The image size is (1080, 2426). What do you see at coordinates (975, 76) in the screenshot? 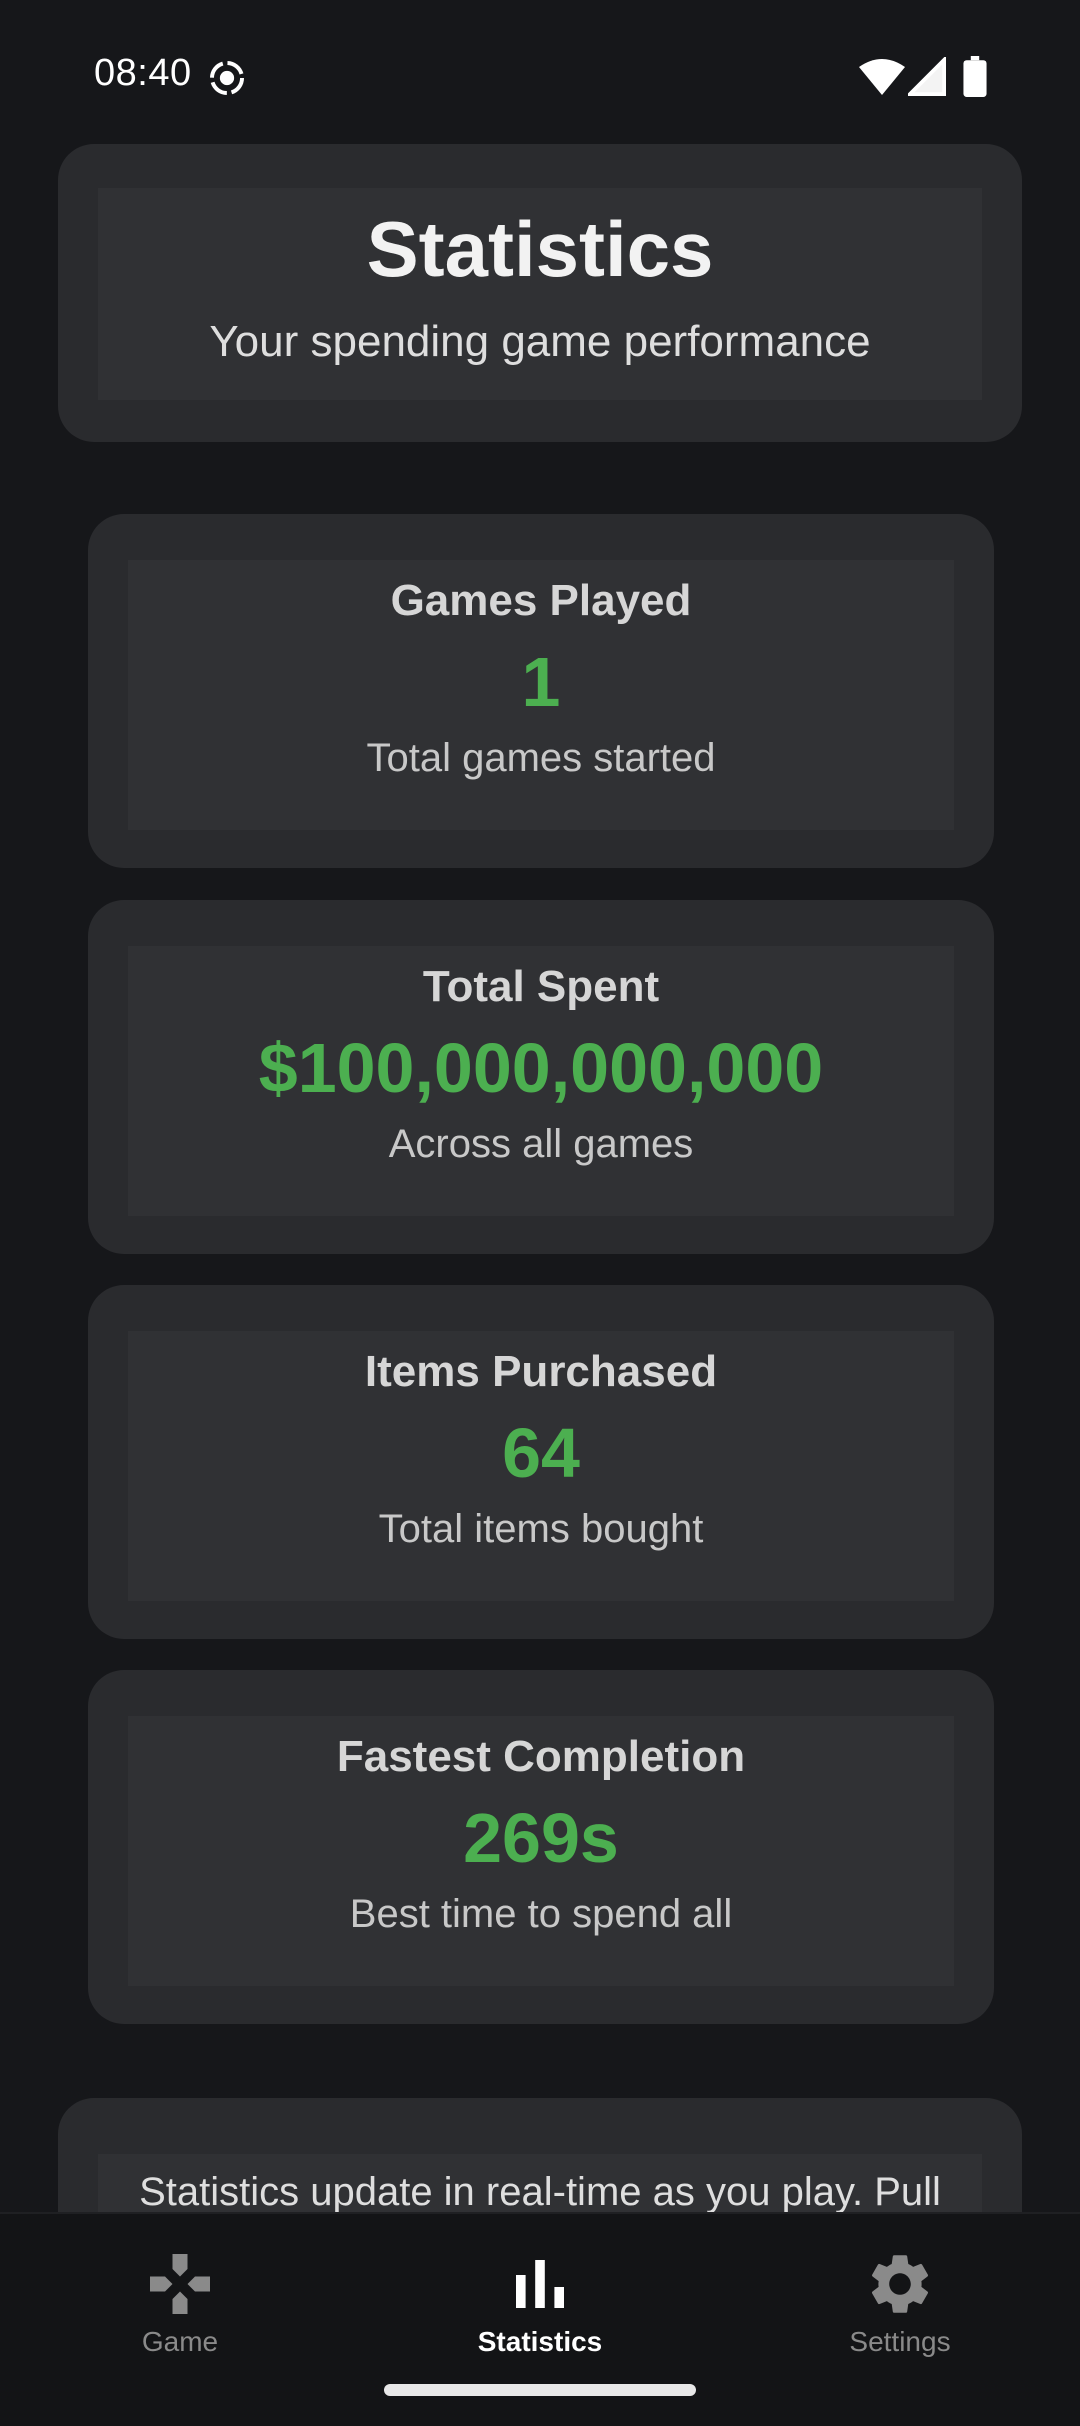
I see `battery-icon` at bounding box center [975, 76].